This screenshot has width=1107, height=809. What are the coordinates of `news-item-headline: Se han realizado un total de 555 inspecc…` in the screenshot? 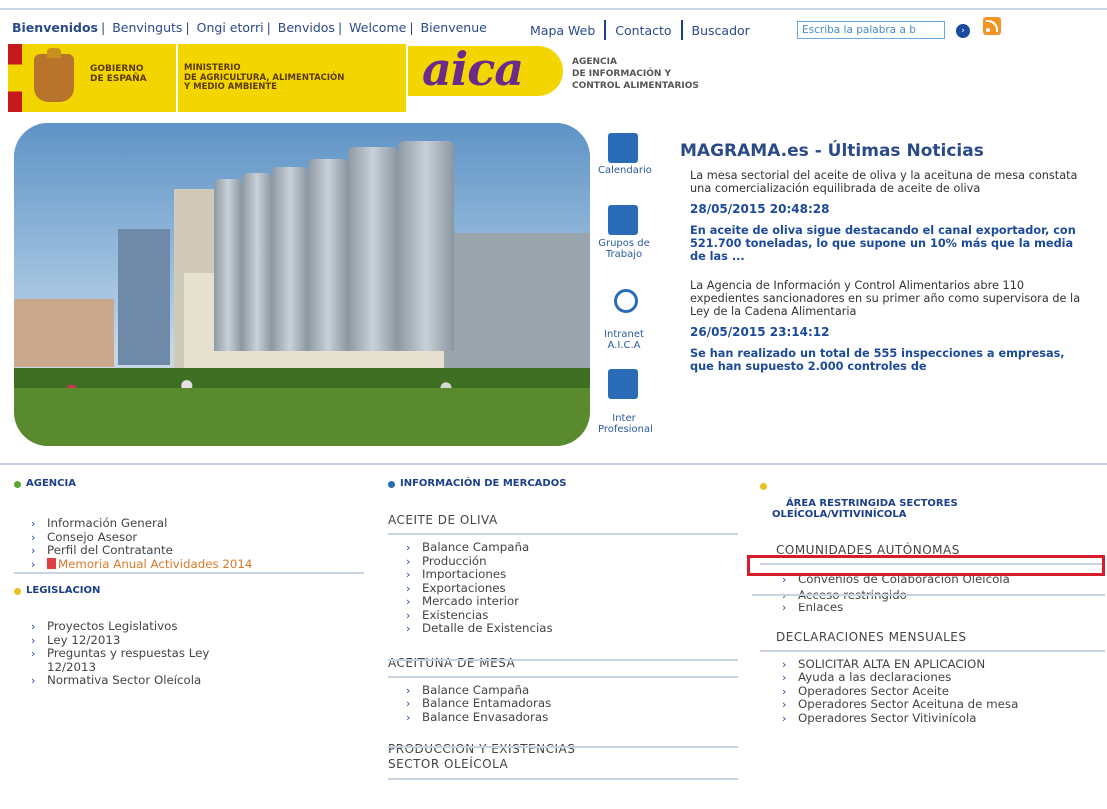 It's located at (890, 360).